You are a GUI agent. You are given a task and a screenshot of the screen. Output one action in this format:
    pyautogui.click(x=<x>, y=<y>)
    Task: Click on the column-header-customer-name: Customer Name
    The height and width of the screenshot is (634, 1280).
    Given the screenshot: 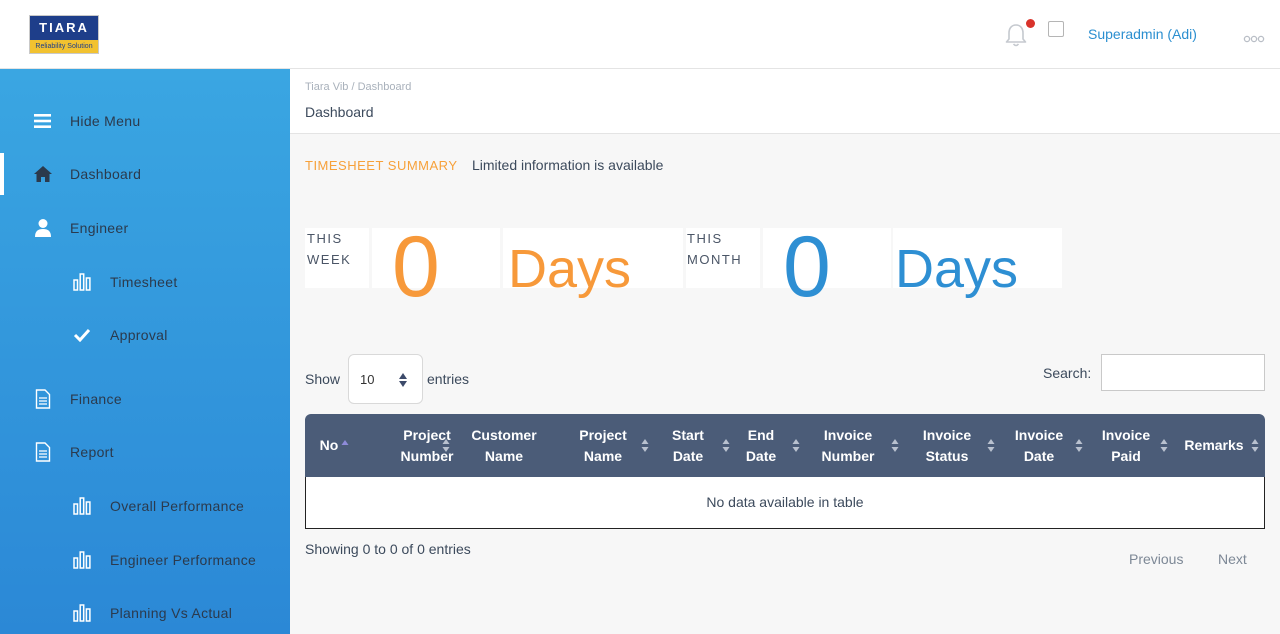 What is the action you would take?
    pyautogui.click(x=504, y=445)
    